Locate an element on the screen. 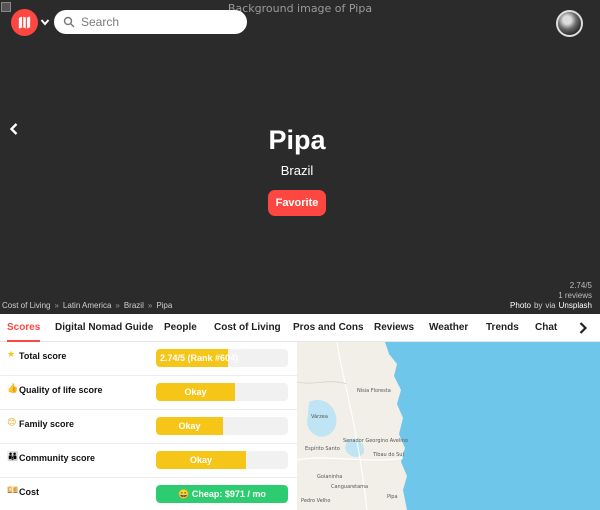 Image resolution: width=600 pixels, height=510 pixels. score-bar: 2.74/5 (Rank #604) is located at coordinates (222, 358).